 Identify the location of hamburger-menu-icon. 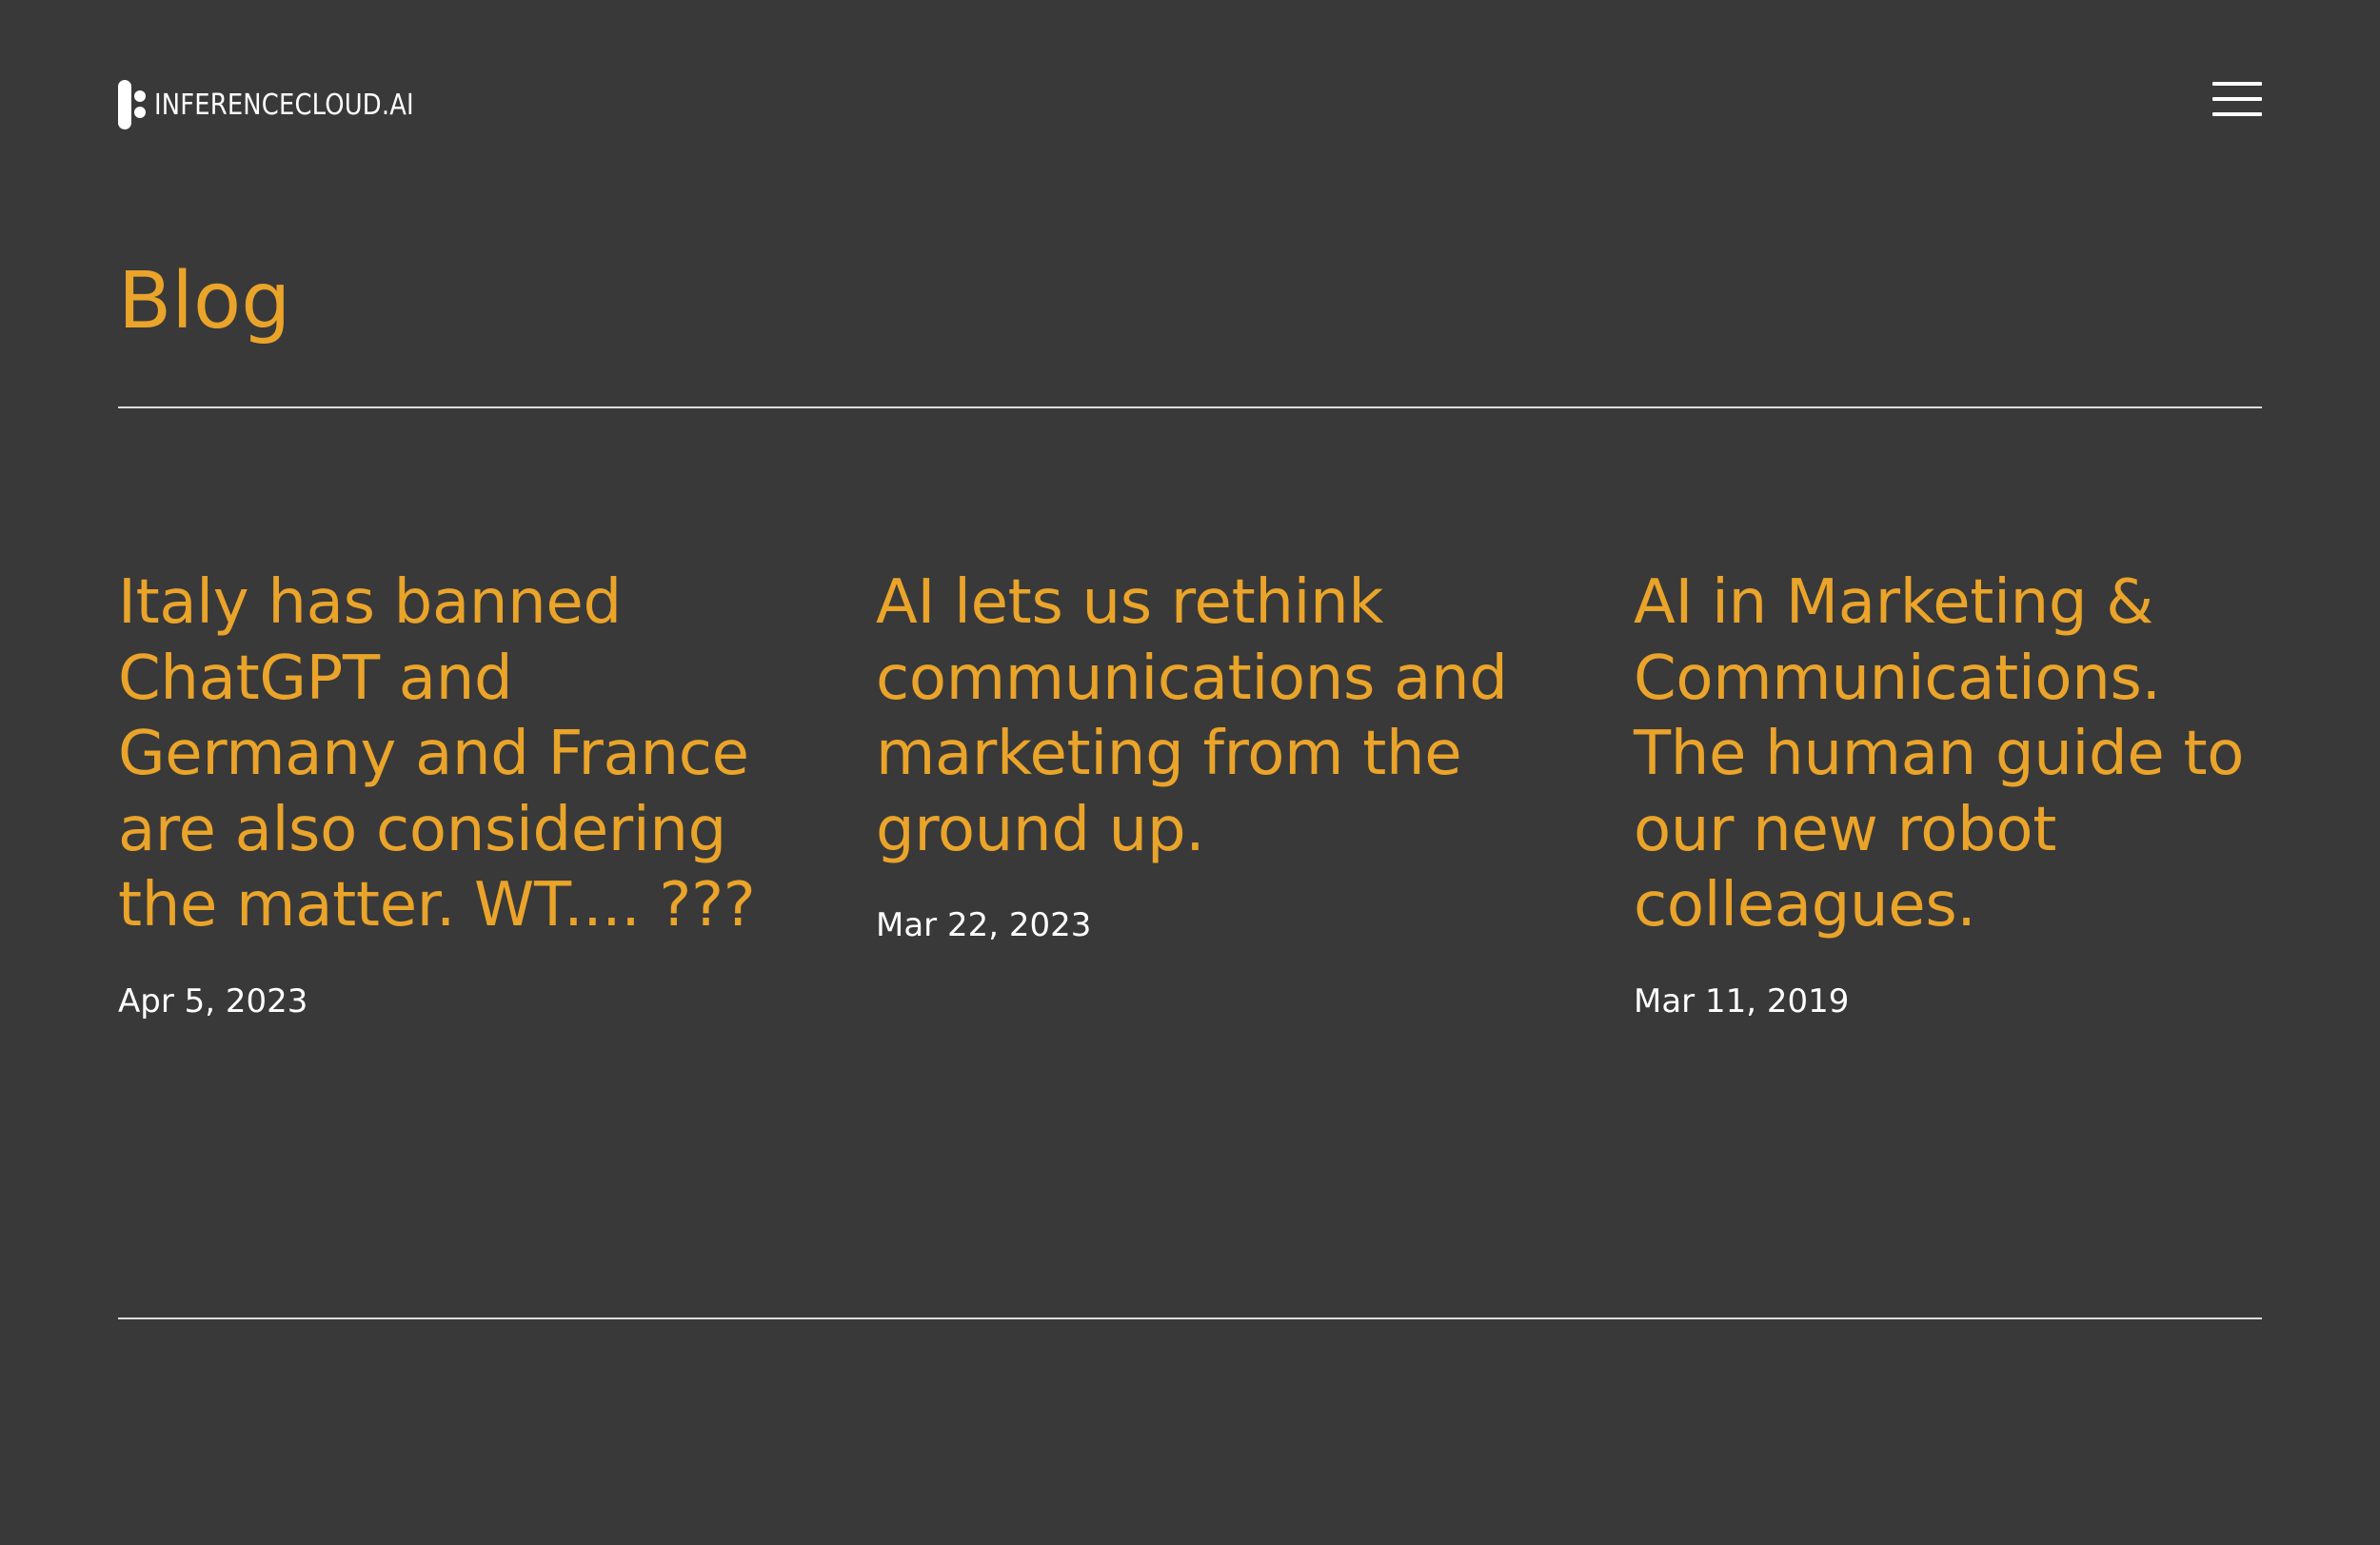
(2237, 99).